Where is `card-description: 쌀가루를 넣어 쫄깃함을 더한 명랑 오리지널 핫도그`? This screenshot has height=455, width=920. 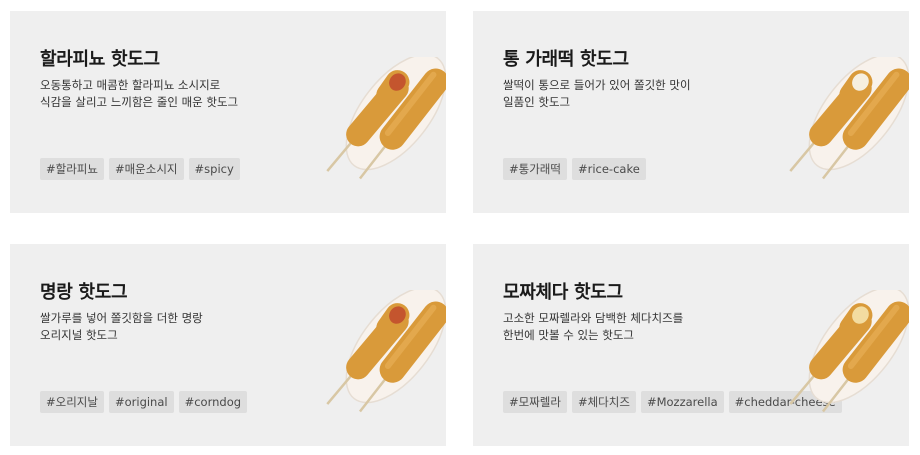
card-description: 쌀가루를 넣어 쫄깃함을 더한 명랑 오리지널 핫도그 is located at coordinates (121, 327).